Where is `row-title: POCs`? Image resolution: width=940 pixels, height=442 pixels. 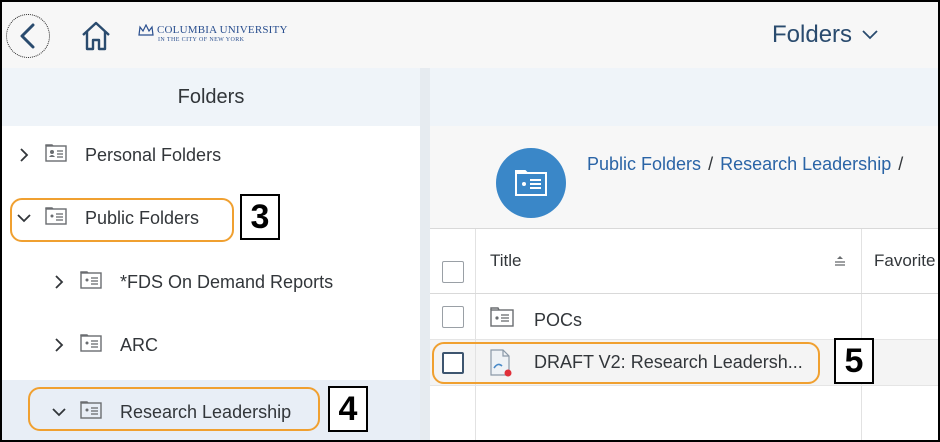 row-title: POCs is located at coordinates (558, 320).